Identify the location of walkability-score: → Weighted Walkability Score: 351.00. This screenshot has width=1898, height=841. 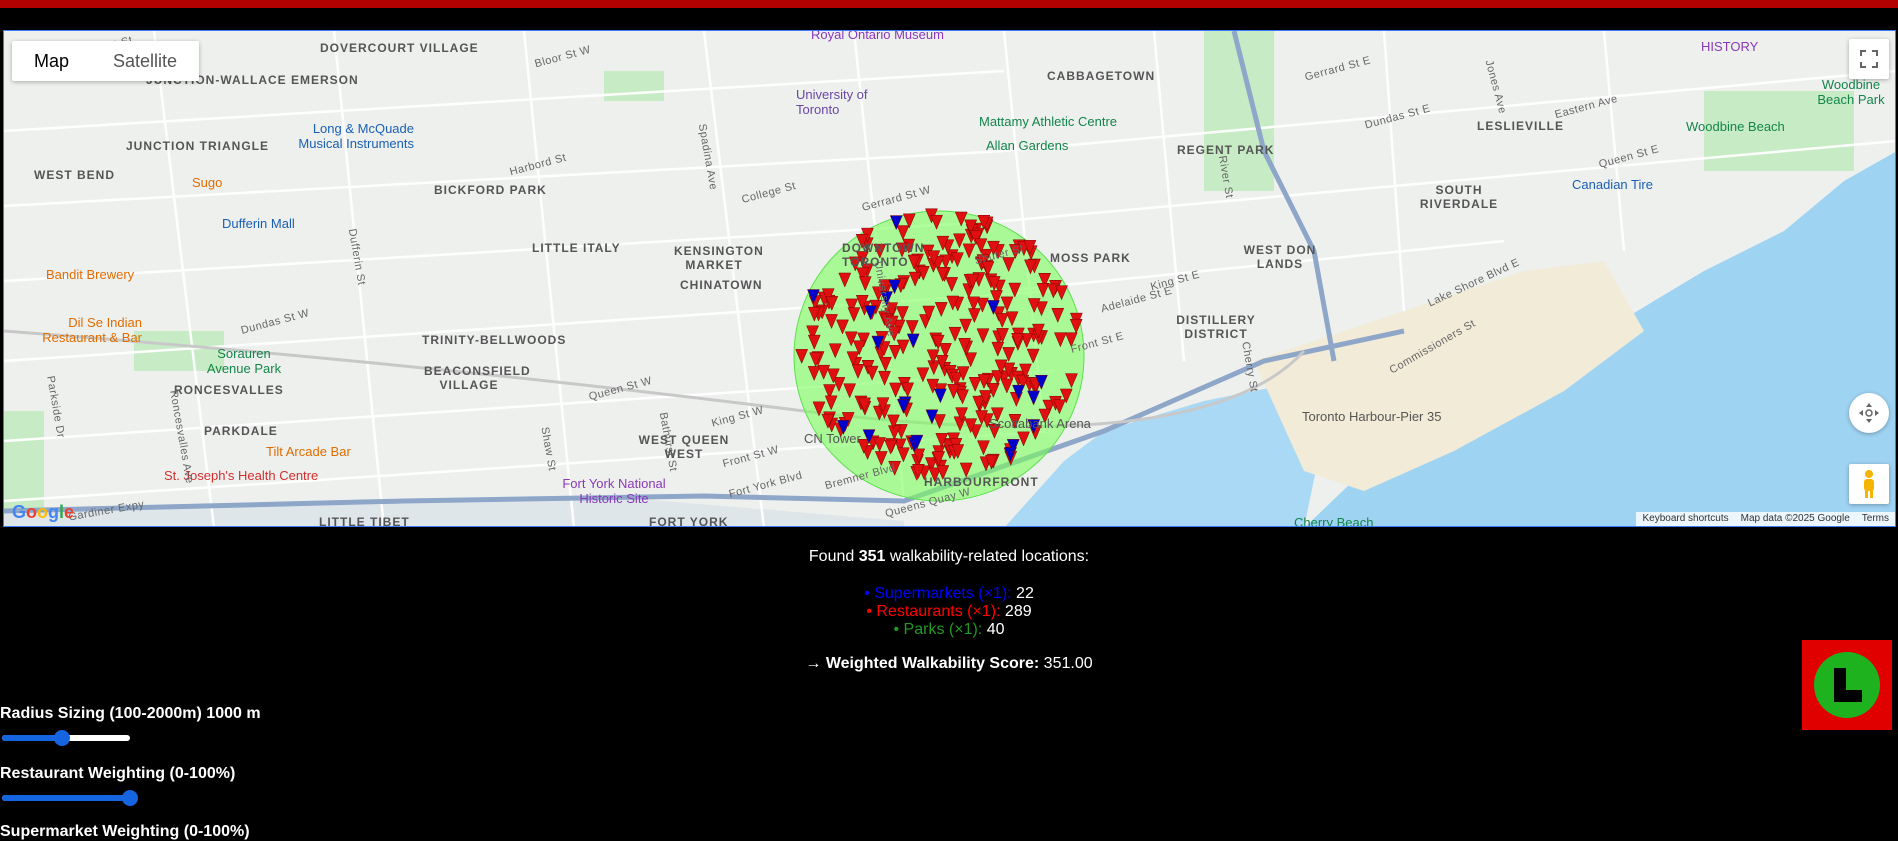
(949, 664).